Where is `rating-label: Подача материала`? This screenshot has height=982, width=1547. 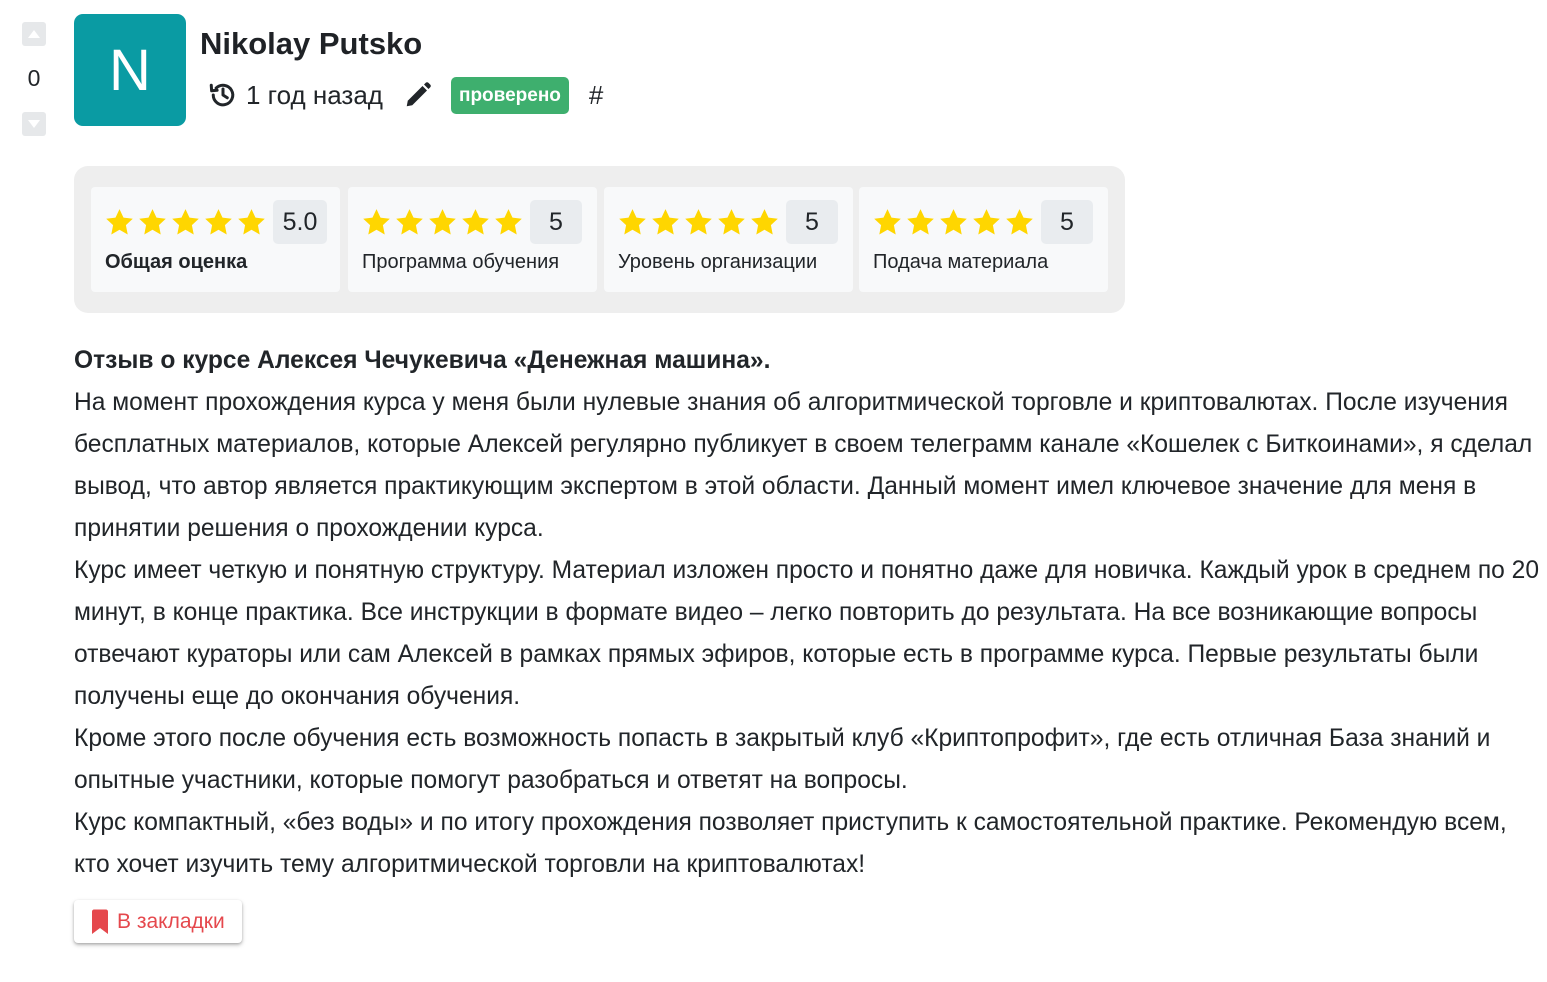 rating-label: Подача материала is located at coordinates (961, 262).